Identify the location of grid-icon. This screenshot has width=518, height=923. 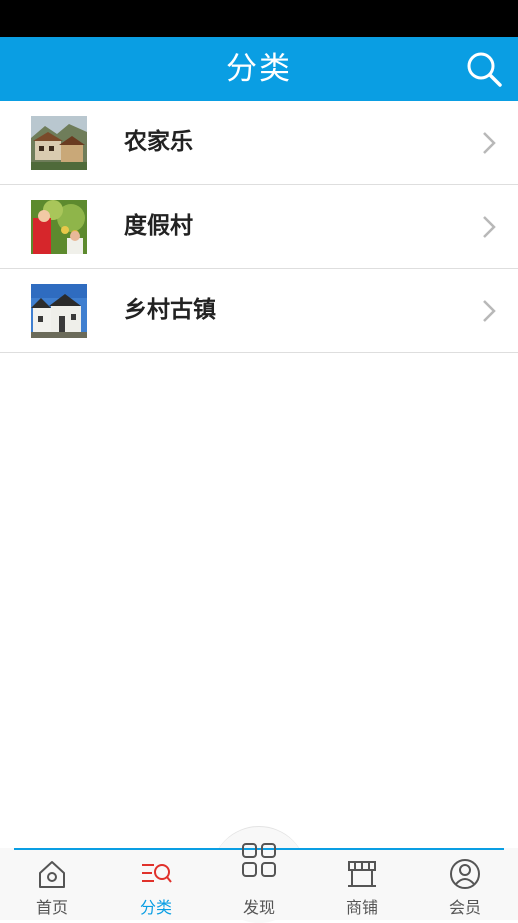
(259, 860).